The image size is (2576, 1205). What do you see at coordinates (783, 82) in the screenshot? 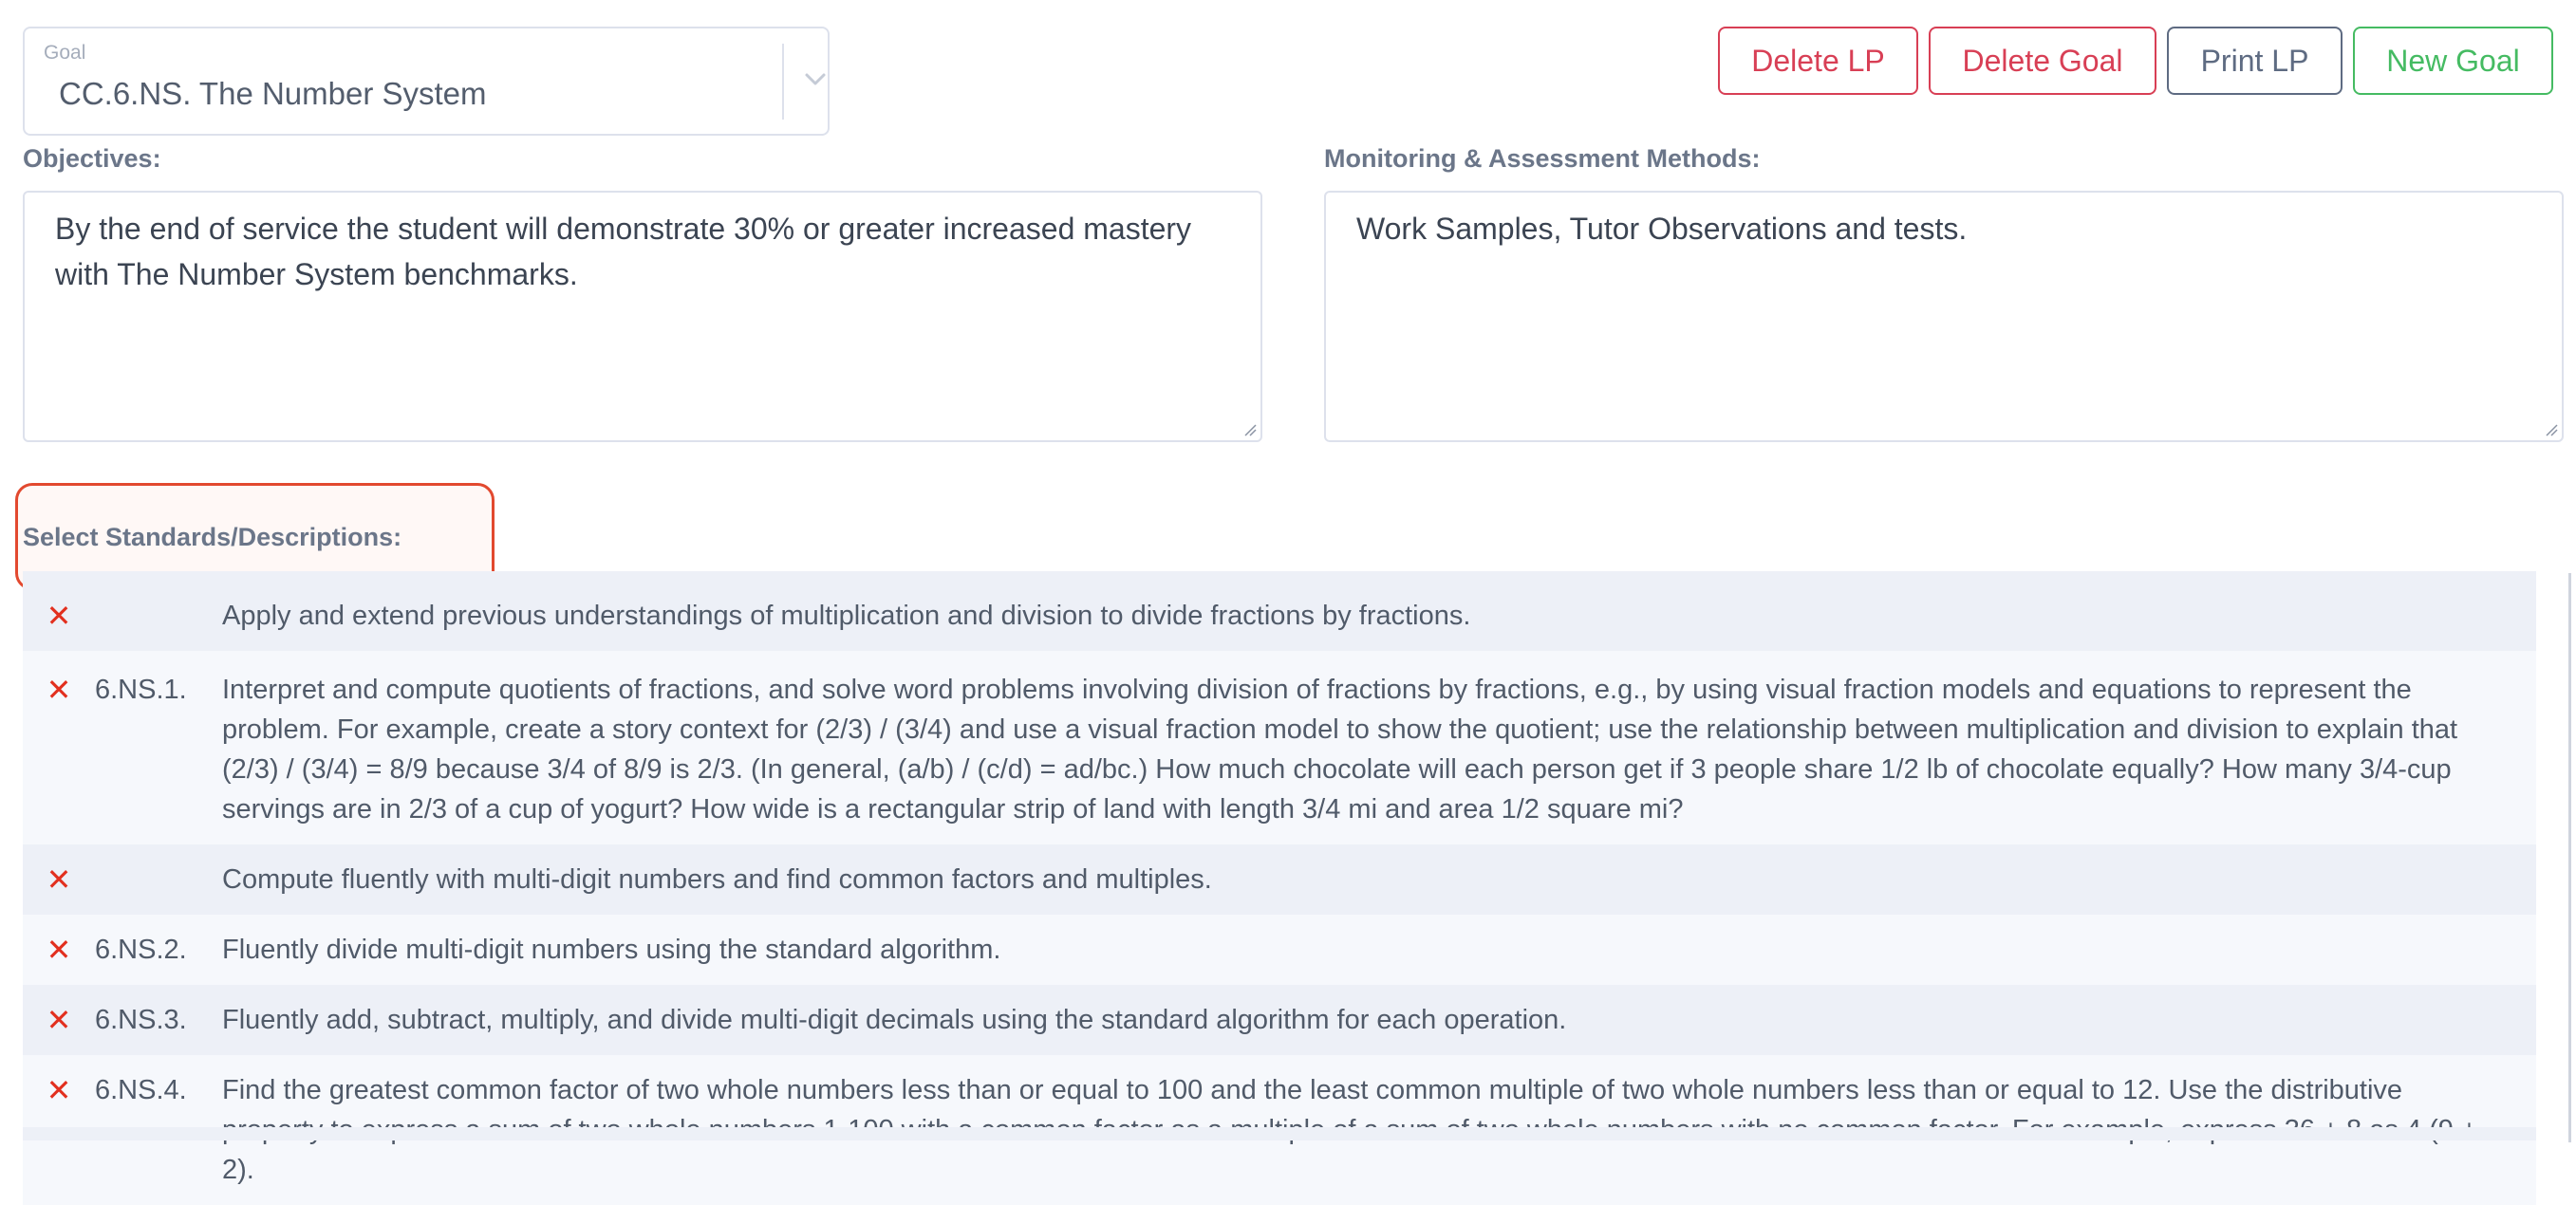
I see `select-divider` at bounding box center [783, 82].